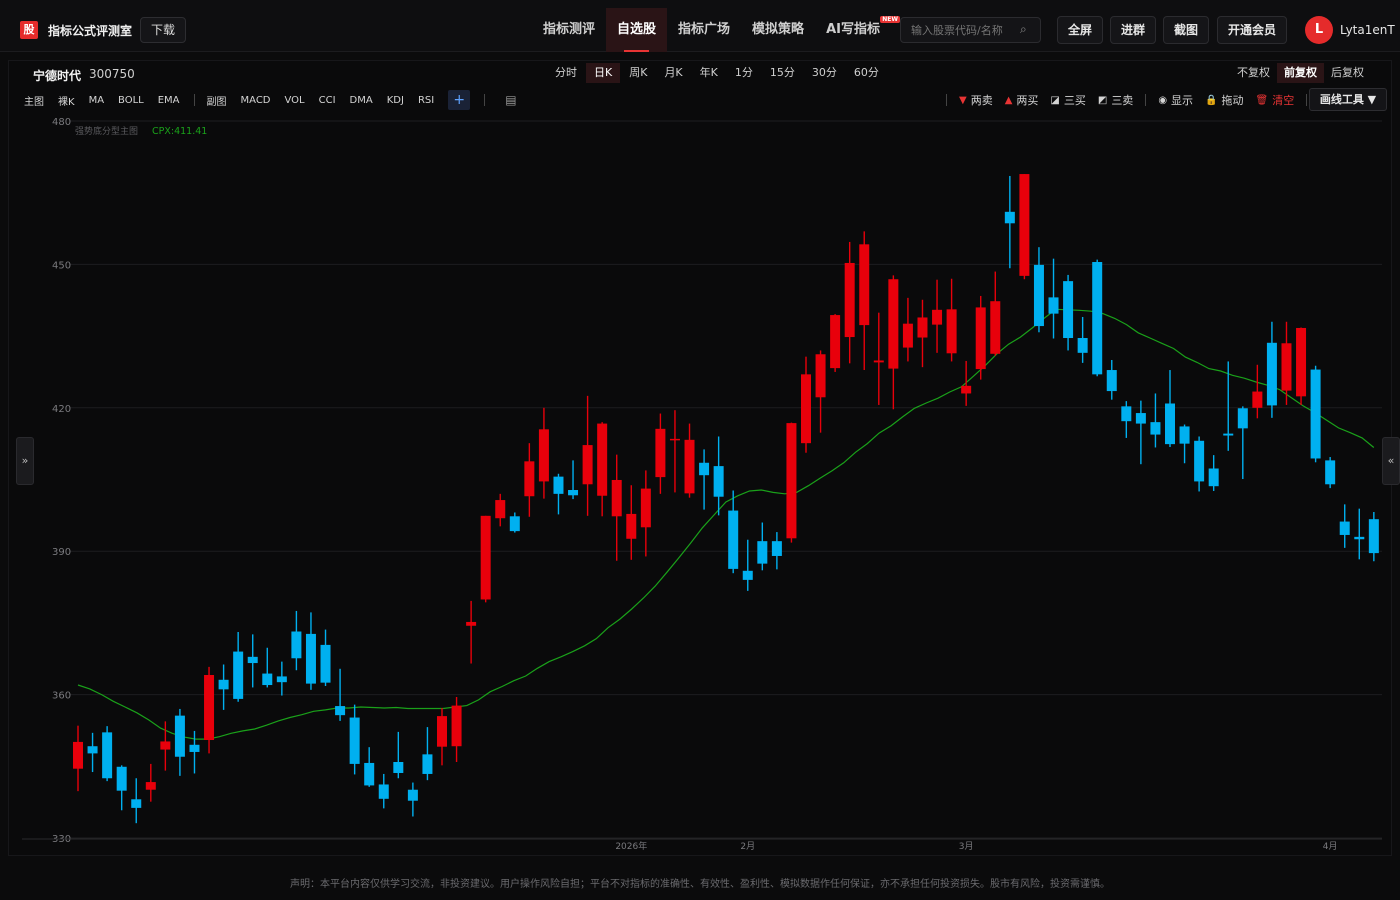 The image size is (1400, 900). Describe the element at coordinates (747, 846) in the screenshot. I see `x-tick-label: 2月` at that location.